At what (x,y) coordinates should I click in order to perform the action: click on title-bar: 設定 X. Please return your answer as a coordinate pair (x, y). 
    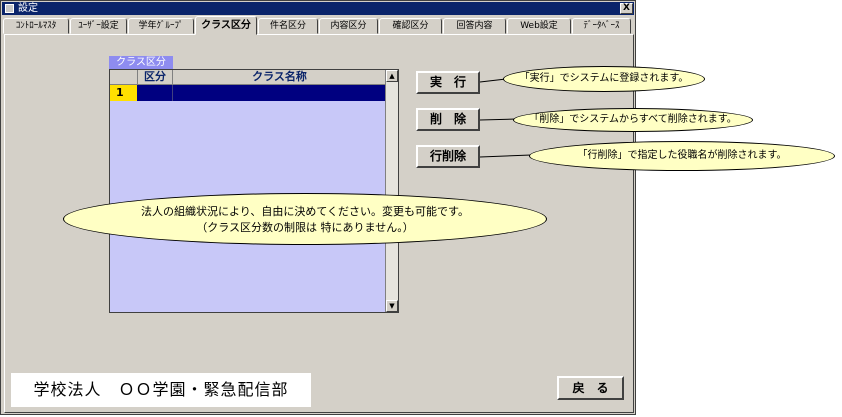
    Looking at the image, I should click on (318, 8).